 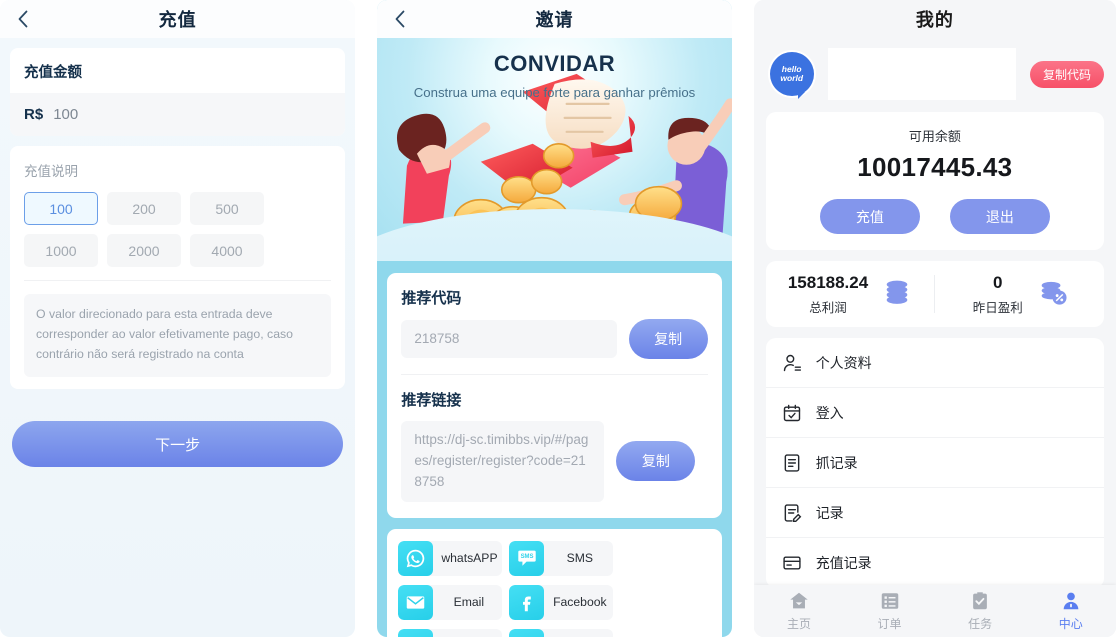 I want to click on menu-item-2: 抓记录, so click(x=935, y=463).